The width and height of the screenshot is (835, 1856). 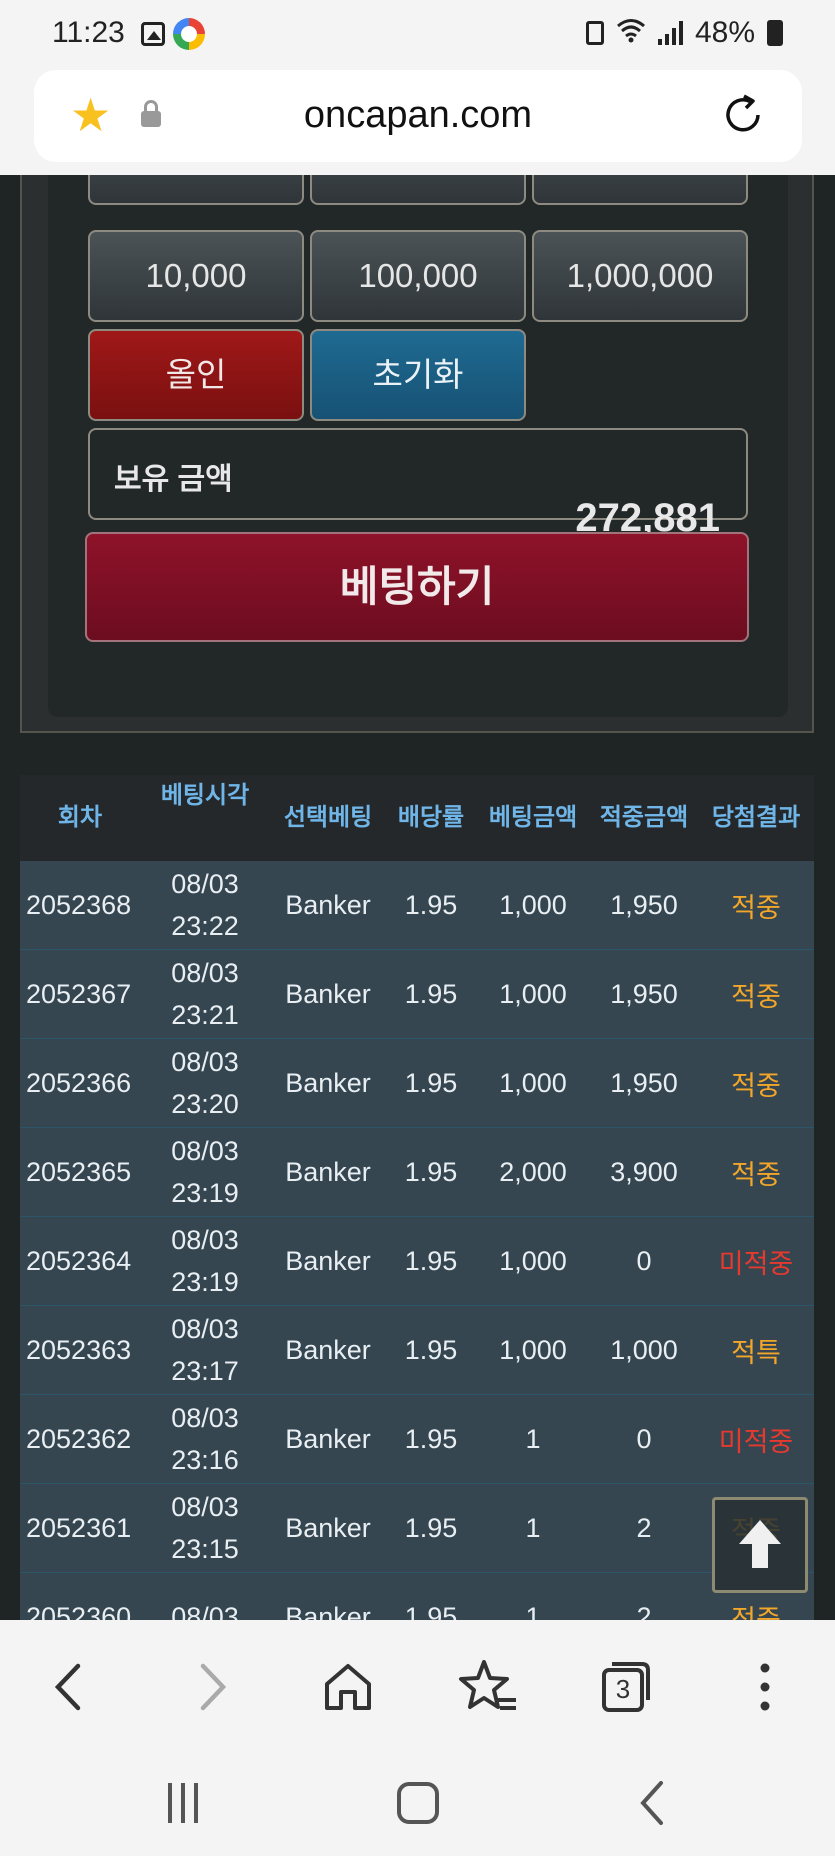 What do you see at coordinates (431, 817) in the screenshot?
I see `header-odds: 배당률` at bounding box center [431, 817].